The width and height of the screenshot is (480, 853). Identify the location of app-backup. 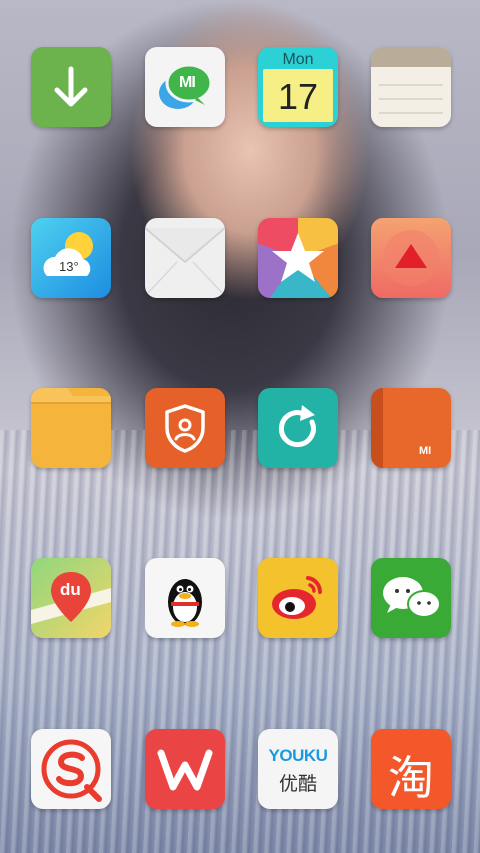
(298, 428).